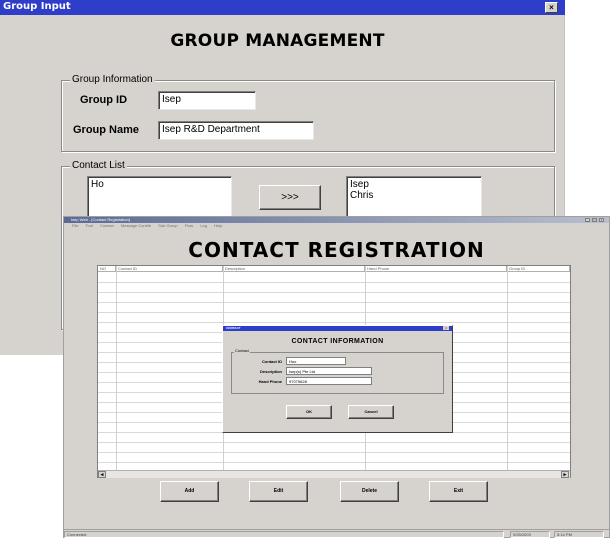 The height and width of the screenshot is (538, 610). Describe the element at coordinates (594, 220) in the screenshot. I see `maximize-button: □` at that location.